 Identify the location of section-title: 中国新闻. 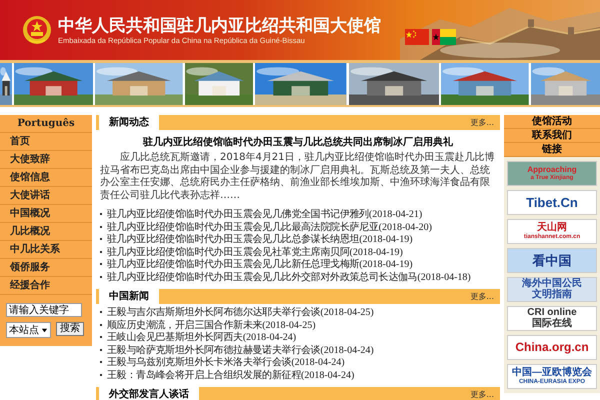
(129, 296).